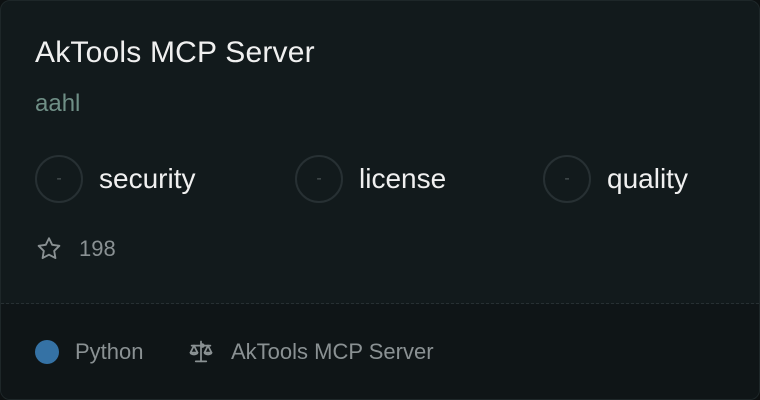 This screenshot has width=760, height=400. I want to click on security-badge: - security, so click(115, 179).